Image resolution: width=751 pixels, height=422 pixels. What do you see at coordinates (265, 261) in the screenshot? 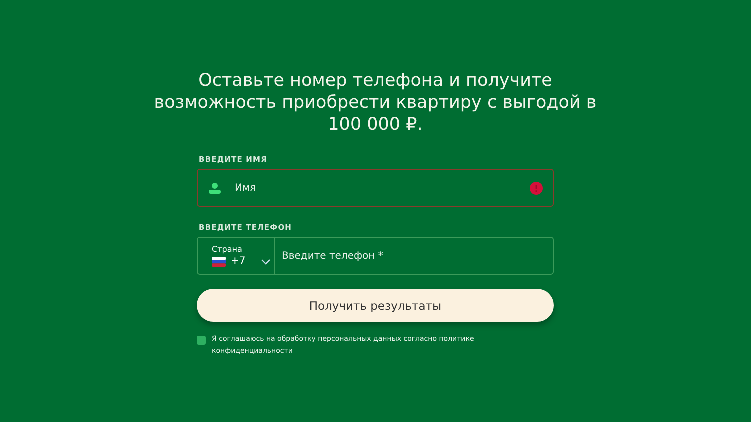
I see `chevron-down-icon` at bounding box center [265, 261].